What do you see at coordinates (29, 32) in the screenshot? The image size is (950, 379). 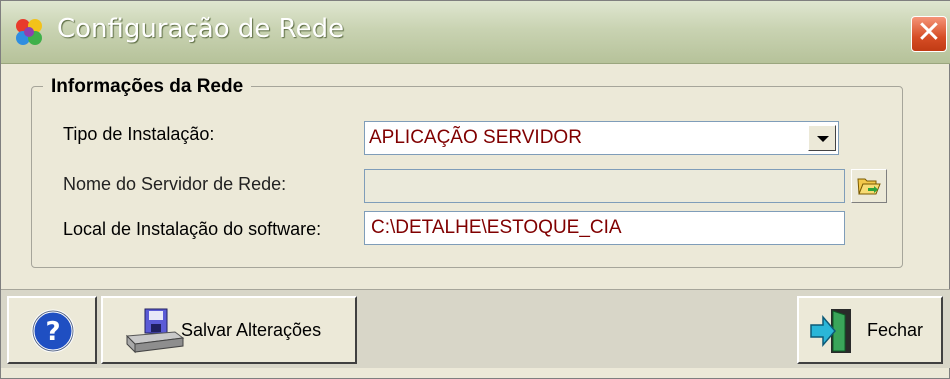 I see `app-icon` at bounding box center [29, 32].